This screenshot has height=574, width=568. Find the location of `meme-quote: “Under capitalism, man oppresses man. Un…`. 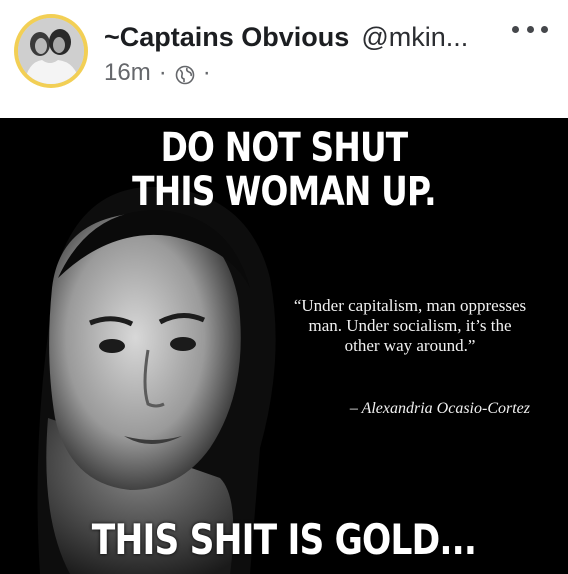

meme-quote: “Under capitalism, man oppresses man. Un… is located at coordinates (410, 325).